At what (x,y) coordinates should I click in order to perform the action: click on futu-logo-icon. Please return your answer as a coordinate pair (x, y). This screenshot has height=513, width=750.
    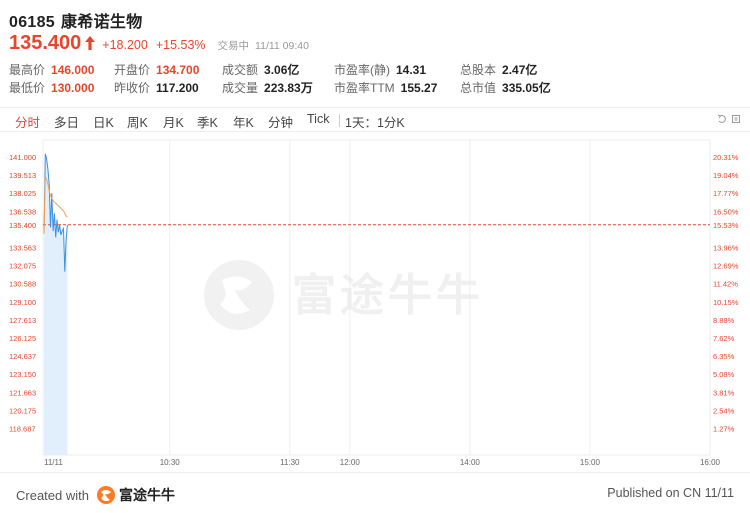
    Looking at the image, I should click on (105, 495).